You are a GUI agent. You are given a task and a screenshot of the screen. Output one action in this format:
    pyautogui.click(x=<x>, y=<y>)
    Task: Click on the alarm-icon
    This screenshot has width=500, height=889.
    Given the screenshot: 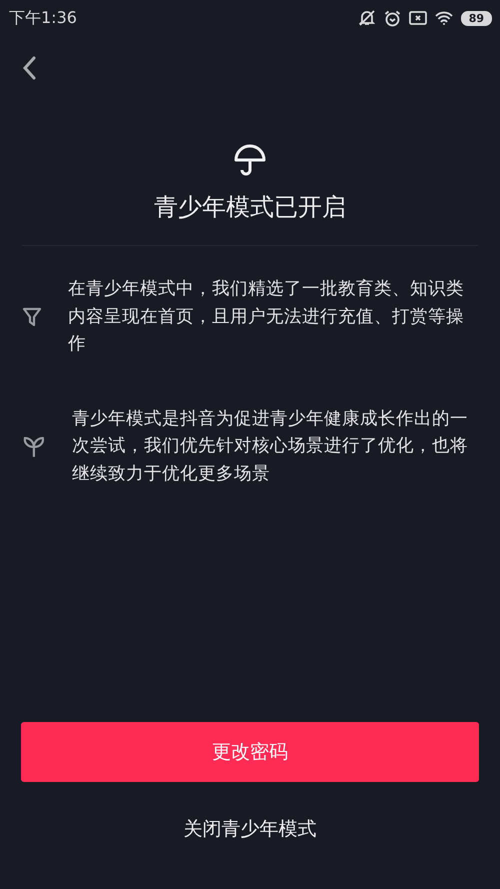 What is the action you would take?
    pyautogui.click(x=392, y=18)
    